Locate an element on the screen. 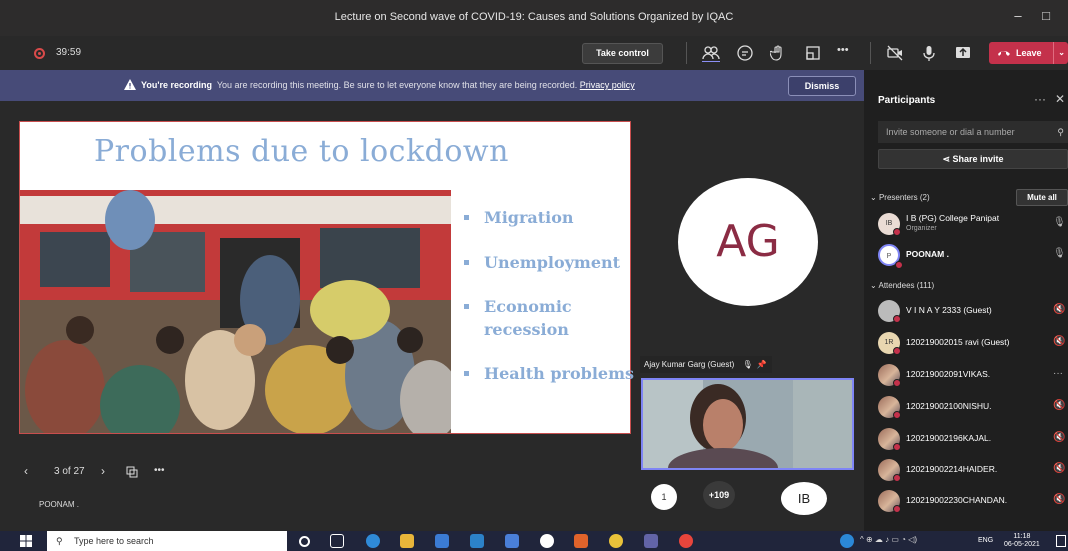 This screenshot has height=551, width=1068. share-screen-icon is located at coordinates (963, 53).